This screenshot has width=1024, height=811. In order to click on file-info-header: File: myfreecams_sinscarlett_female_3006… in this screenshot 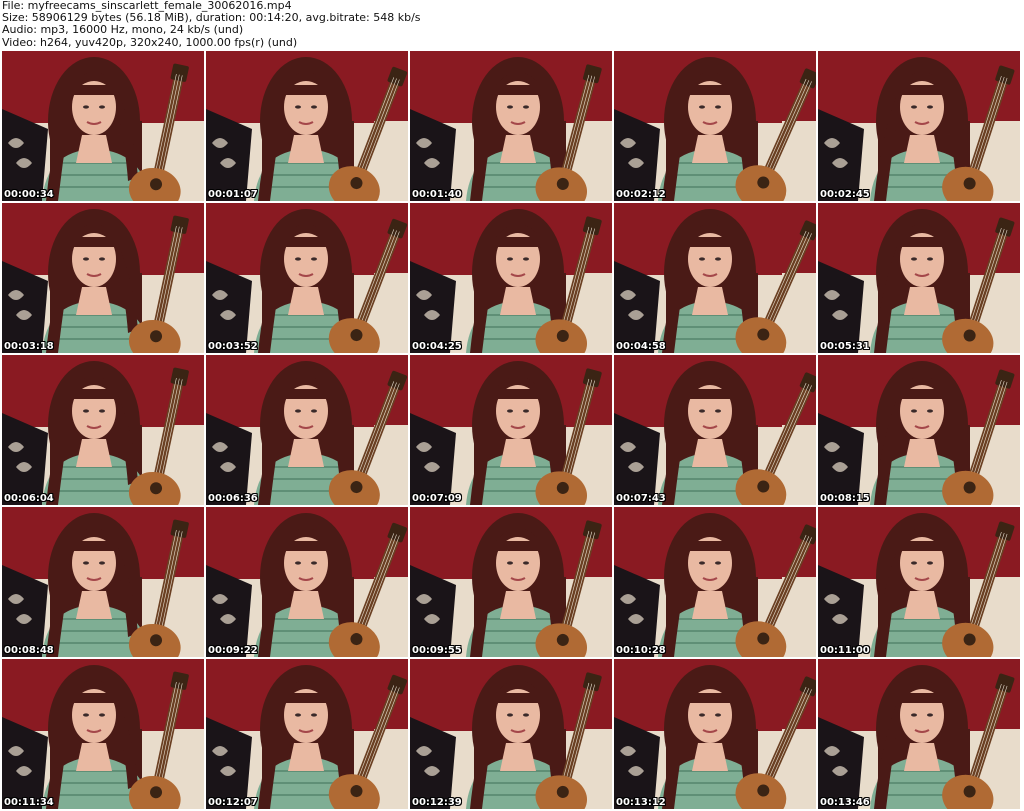, I will do `click(511, 25)`.